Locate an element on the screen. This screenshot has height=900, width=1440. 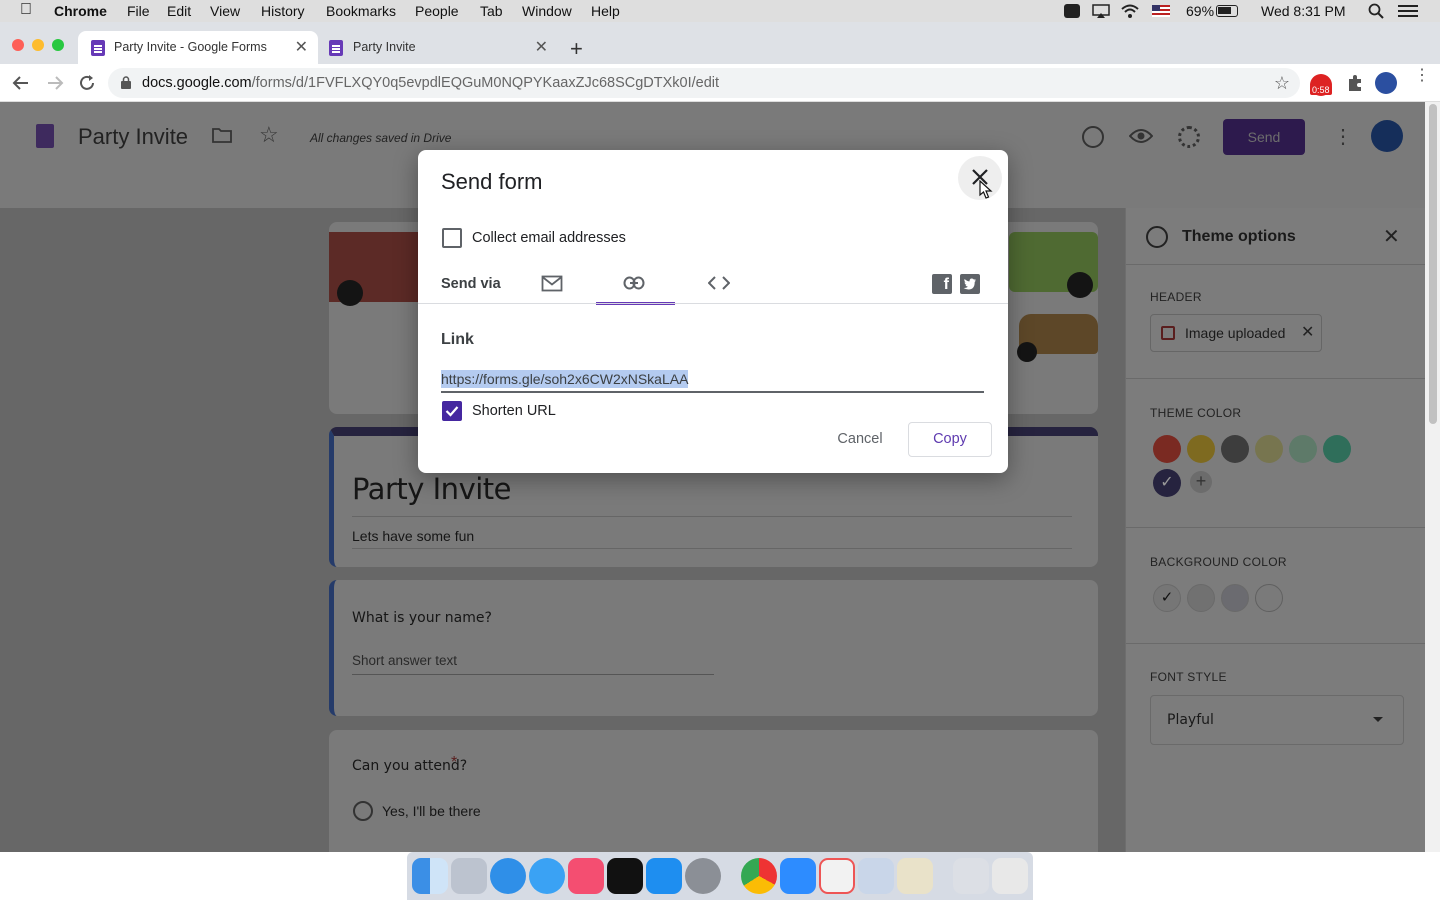
spotlight-search-icon is located at coordinates (1376, 11).